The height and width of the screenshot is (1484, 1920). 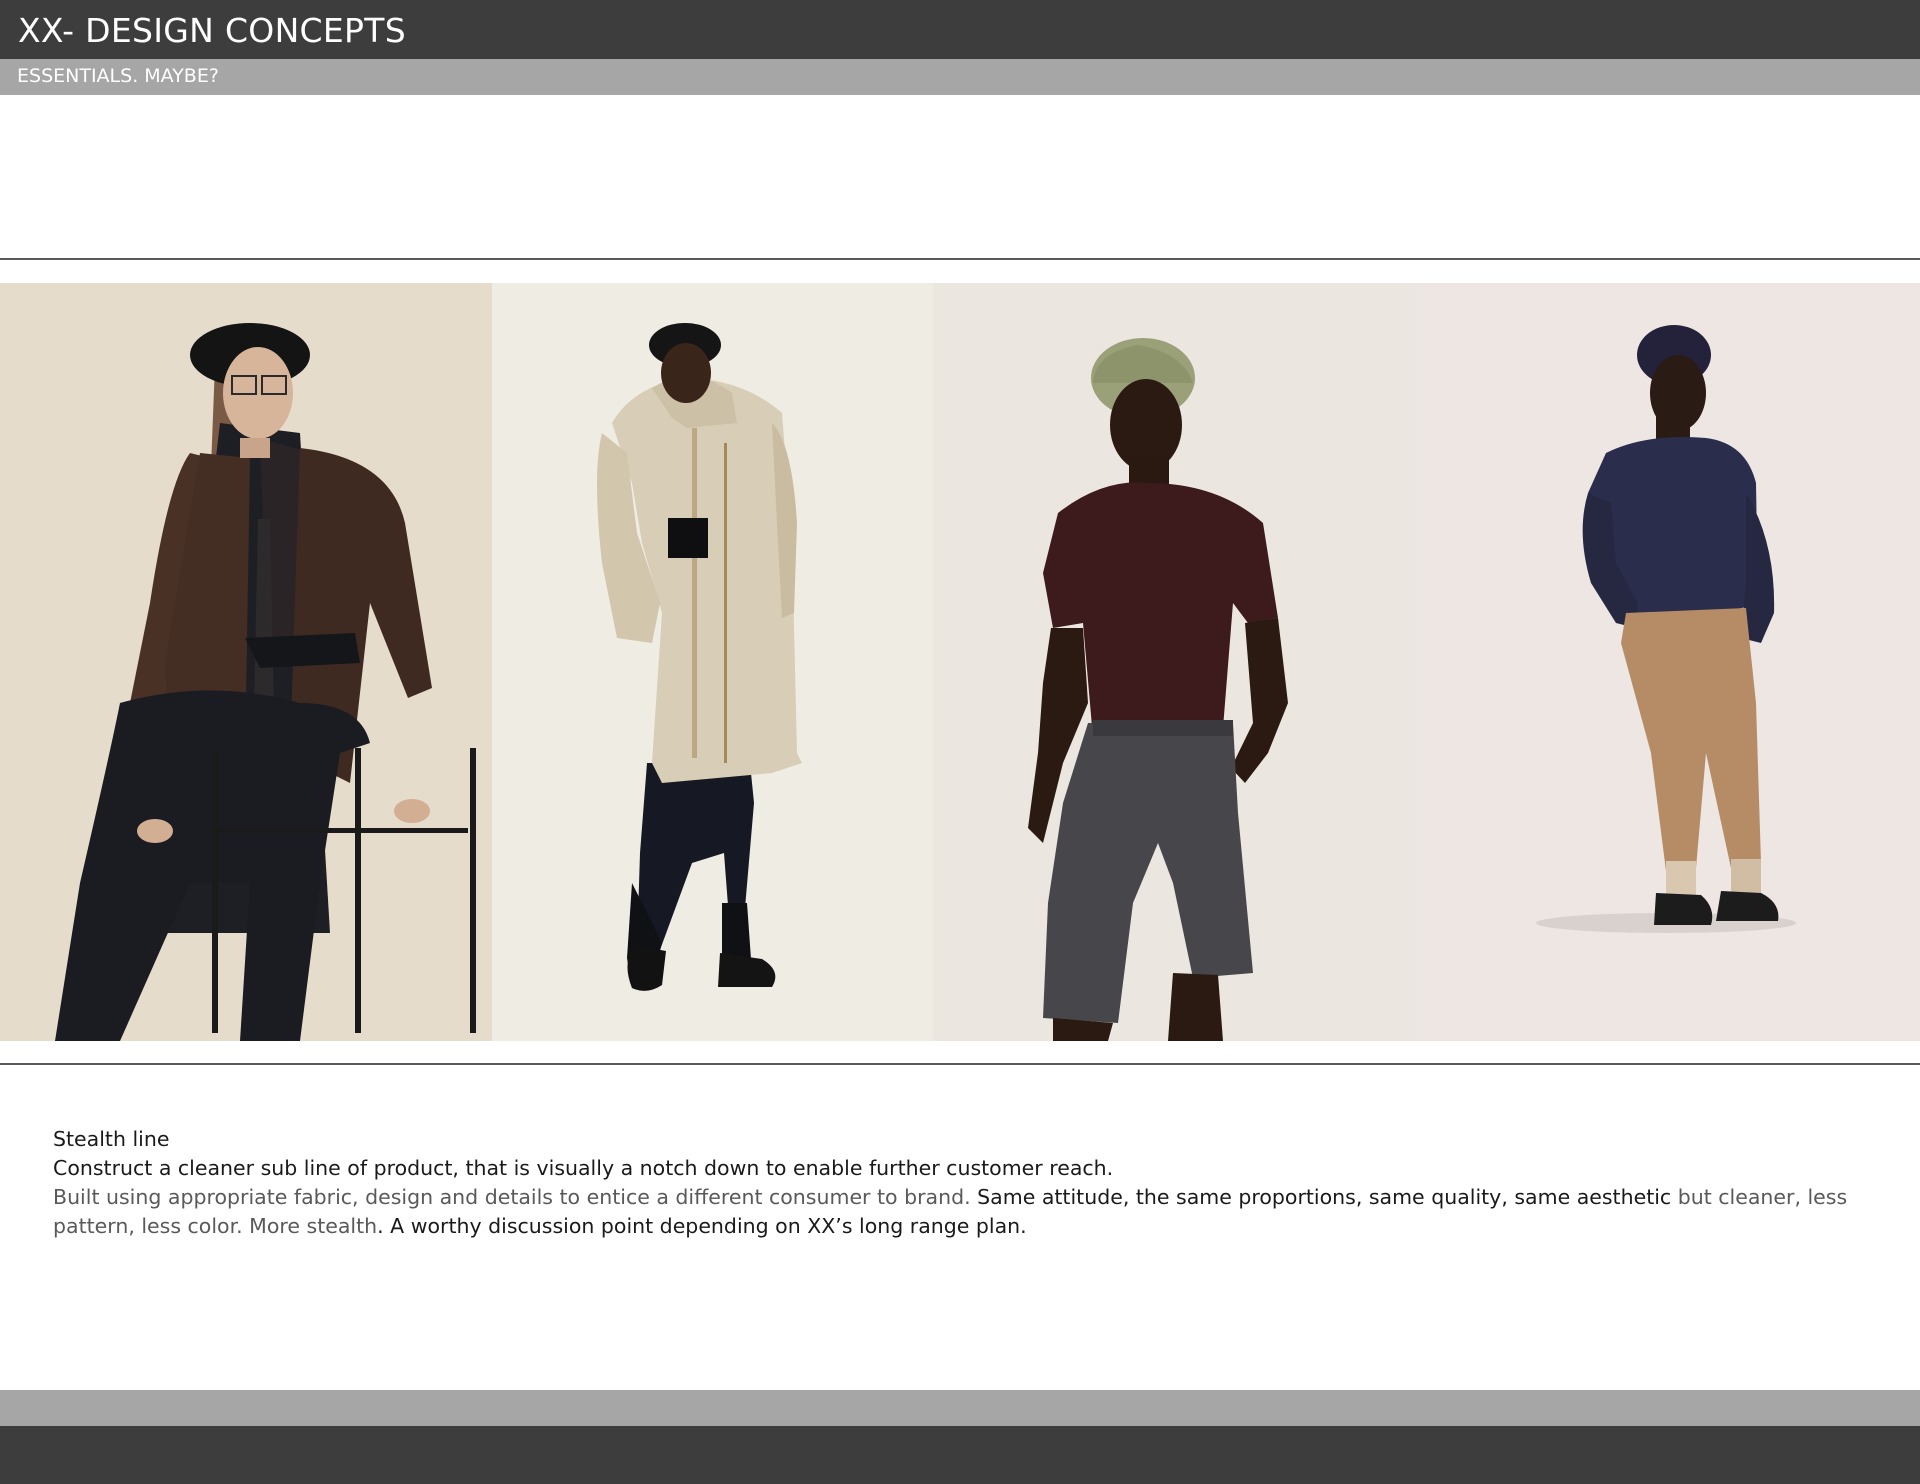 What do you see at coordinates (118, 76) in the screenshot?
I see `page-subtitle: ESSENTIALS. MAYBE?` at bounding box center [118, 76].